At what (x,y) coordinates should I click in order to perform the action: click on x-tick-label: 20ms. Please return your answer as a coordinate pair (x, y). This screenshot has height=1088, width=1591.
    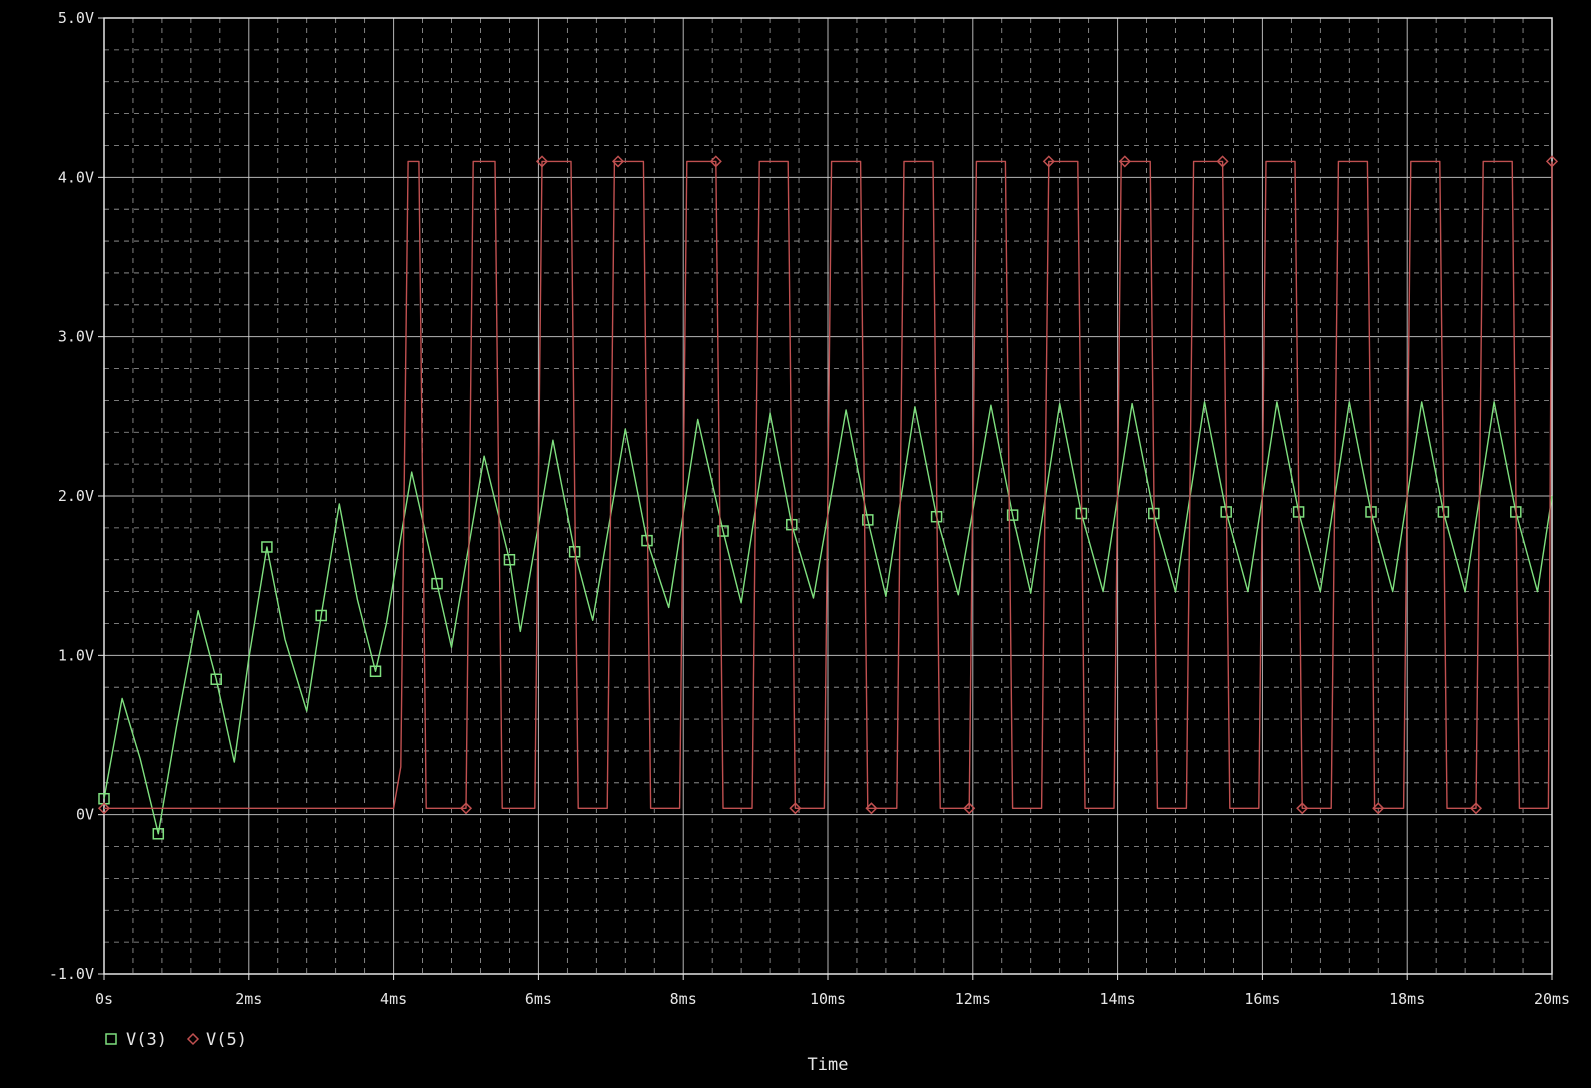
    Looking at the image, I should click on (1552, 999).